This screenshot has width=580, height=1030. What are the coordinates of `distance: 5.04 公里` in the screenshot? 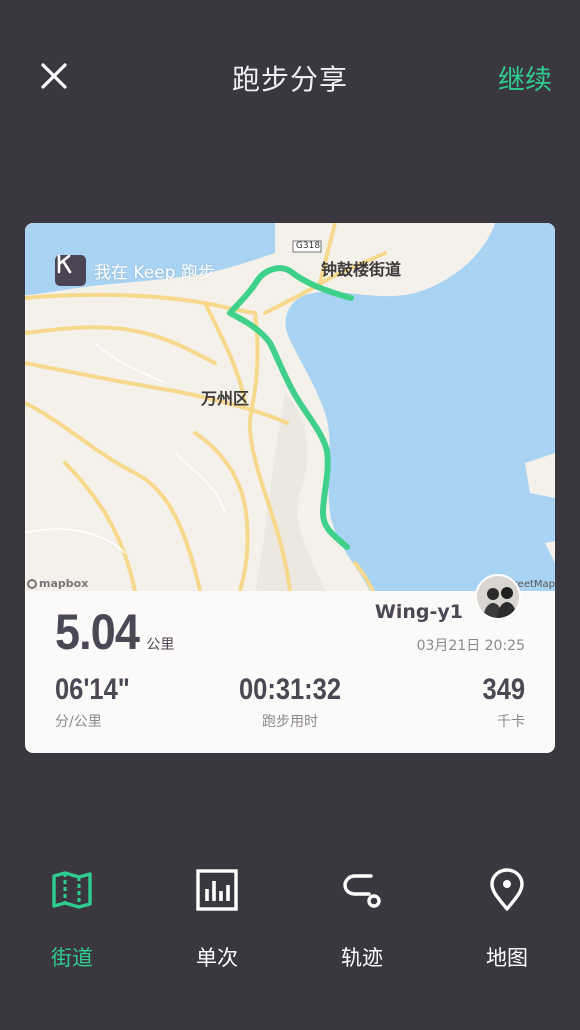 It's located at (114, 632).